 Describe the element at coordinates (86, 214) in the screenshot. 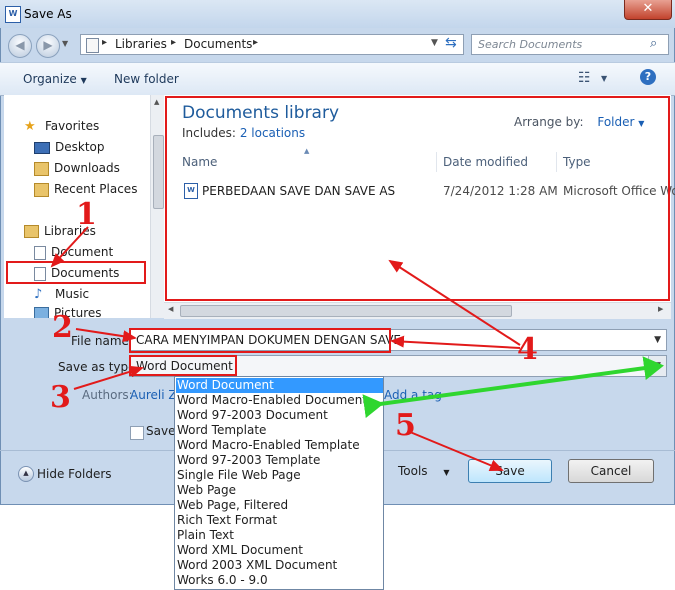

I see `annotation-number-1: 1` at that location.